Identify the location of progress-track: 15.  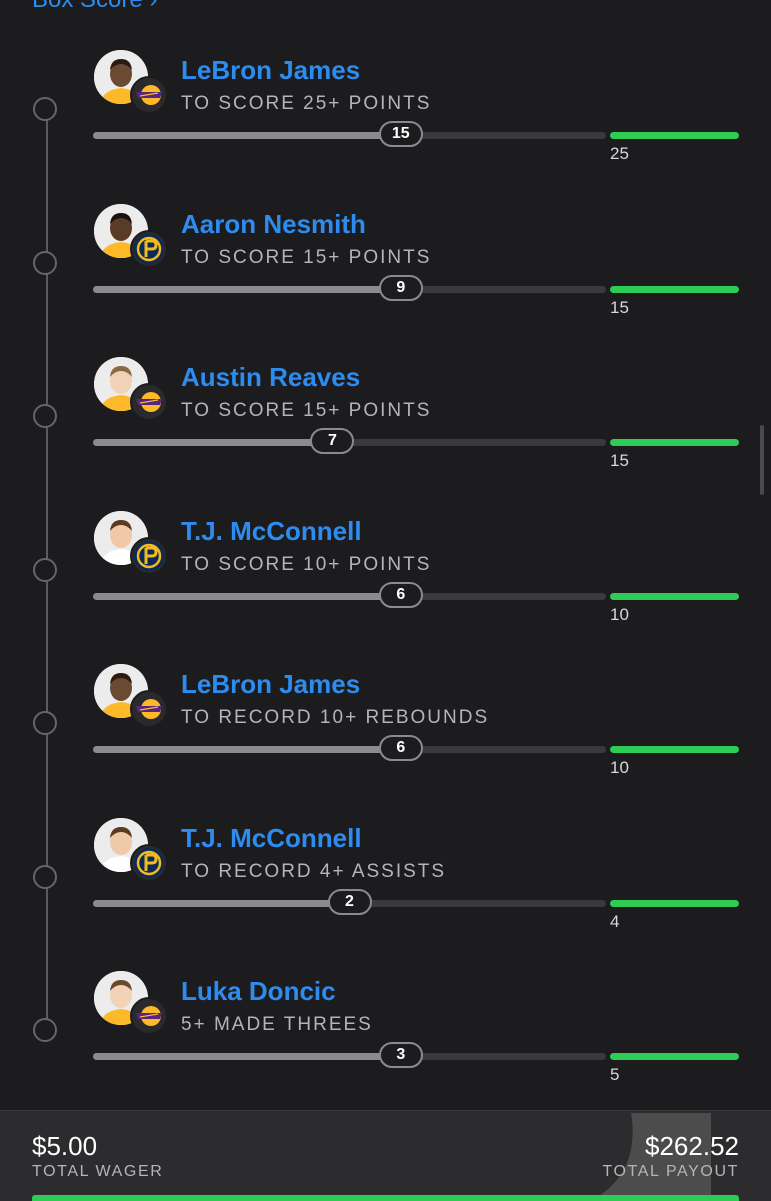
(349, 134).